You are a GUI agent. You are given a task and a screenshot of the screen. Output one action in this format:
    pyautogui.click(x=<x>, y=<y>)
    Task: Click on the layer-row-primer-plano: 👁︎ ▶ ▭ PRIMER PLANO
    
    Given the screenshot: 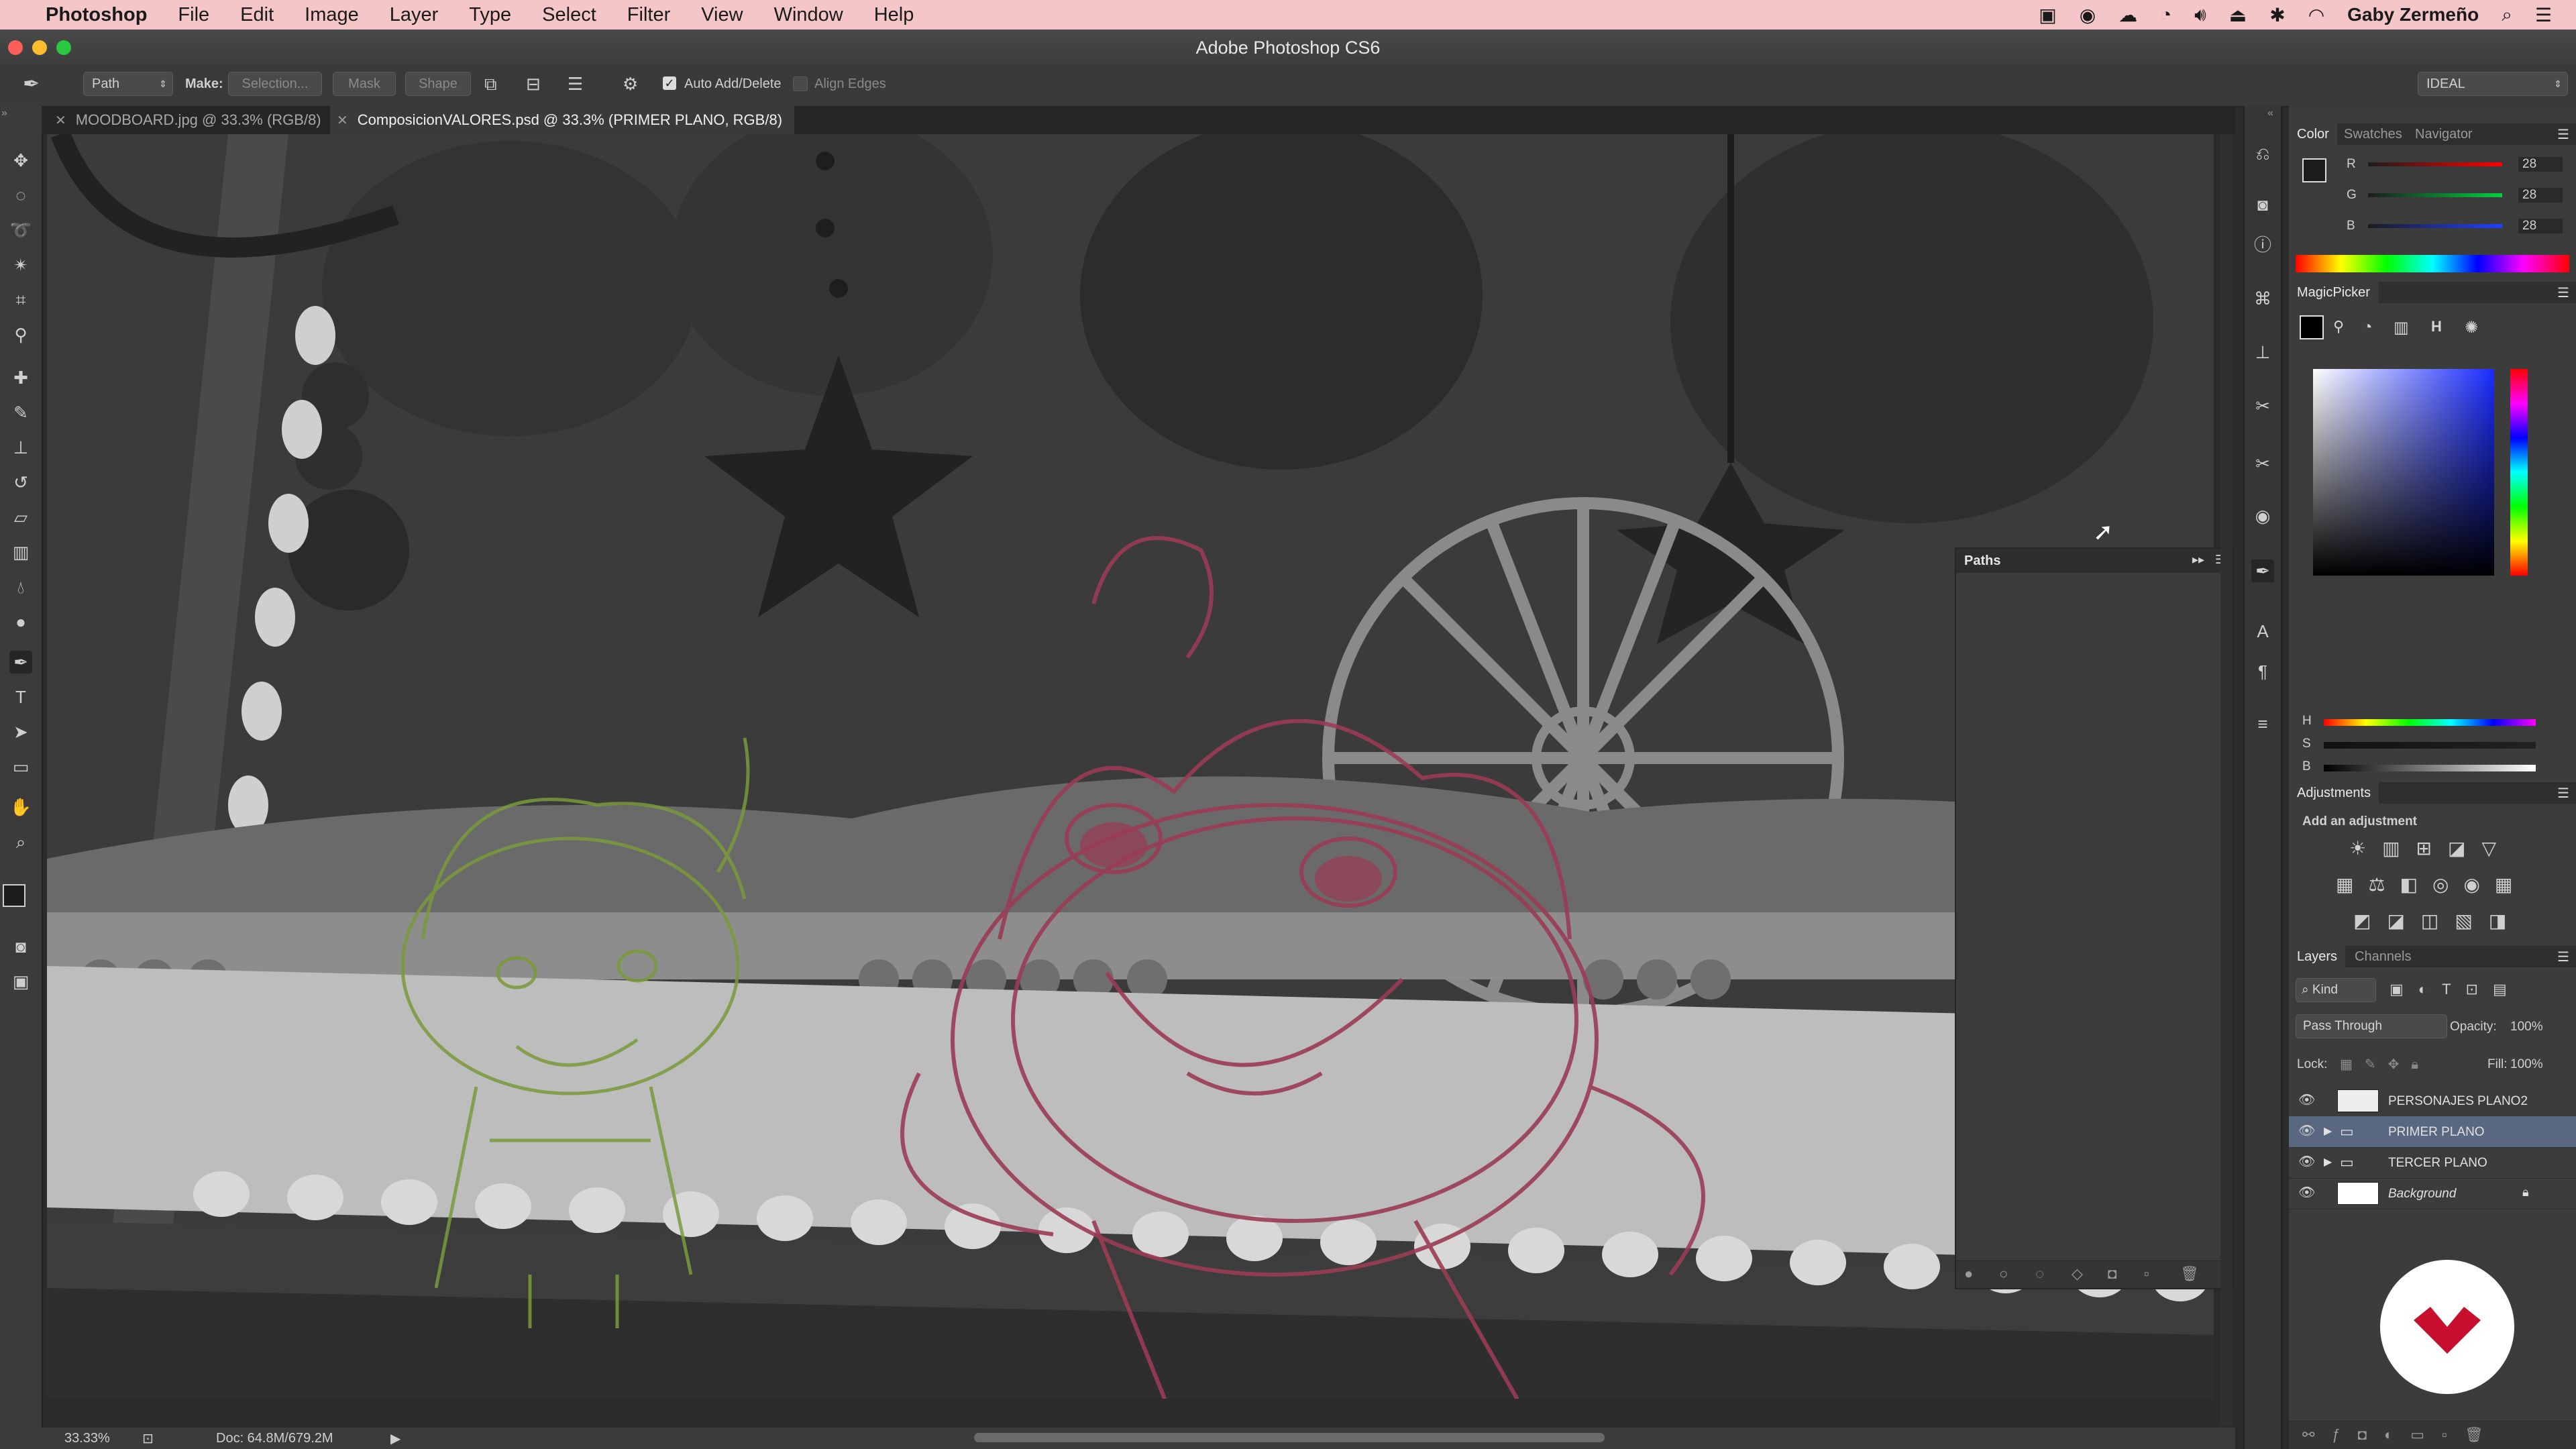 What is the action you would take?
    pyautogui.click(x=2432, y=1132)
    